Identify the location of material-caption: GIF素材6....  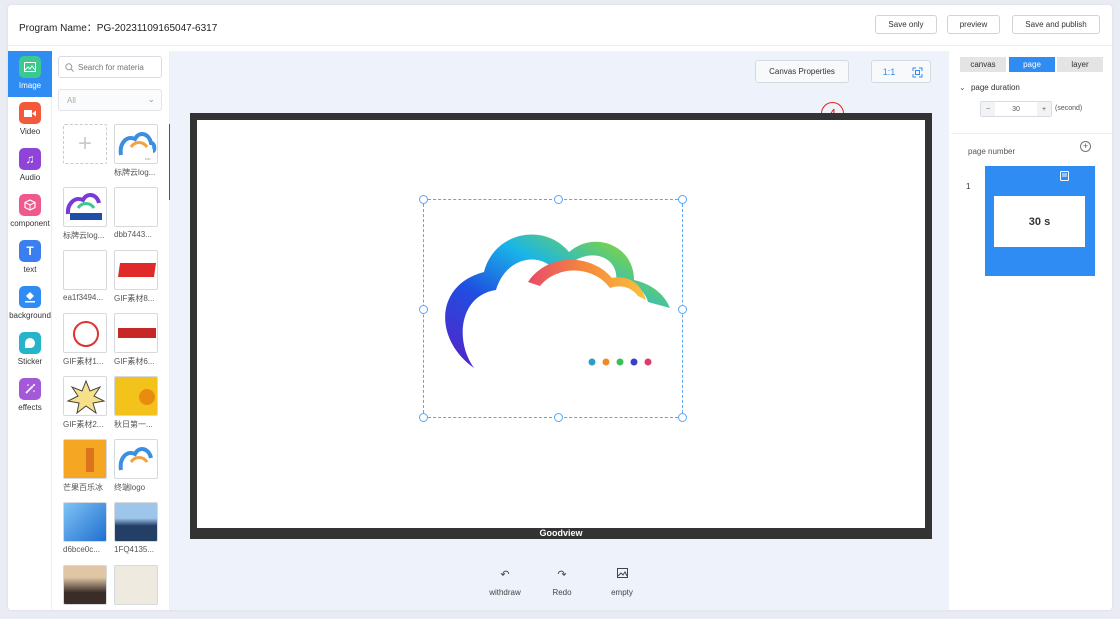
(134, 361).